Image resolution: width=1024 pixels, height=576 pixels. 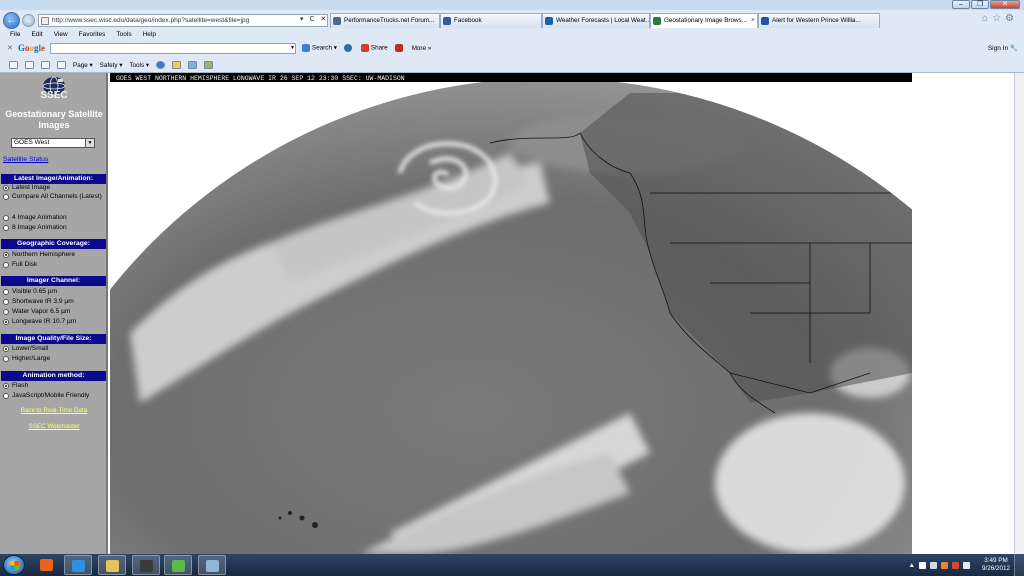 What do you see at coordinates (55, 265) in the screenshot?
I see `radio-option-coverage: Full Disk` at bounding box center [55, 265].